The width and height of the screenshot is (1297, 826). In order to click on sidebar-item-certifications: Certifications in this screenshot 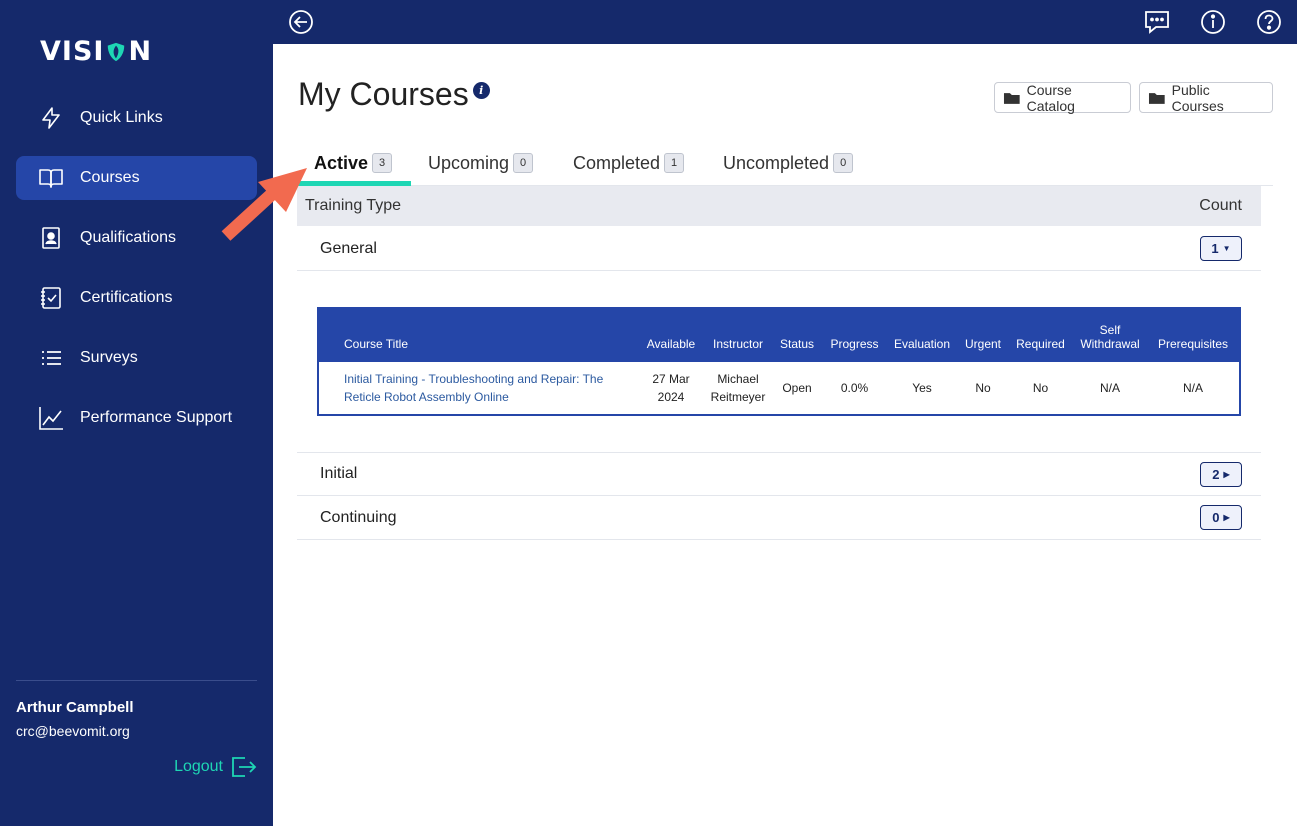, I will do `click(136, 298)`.